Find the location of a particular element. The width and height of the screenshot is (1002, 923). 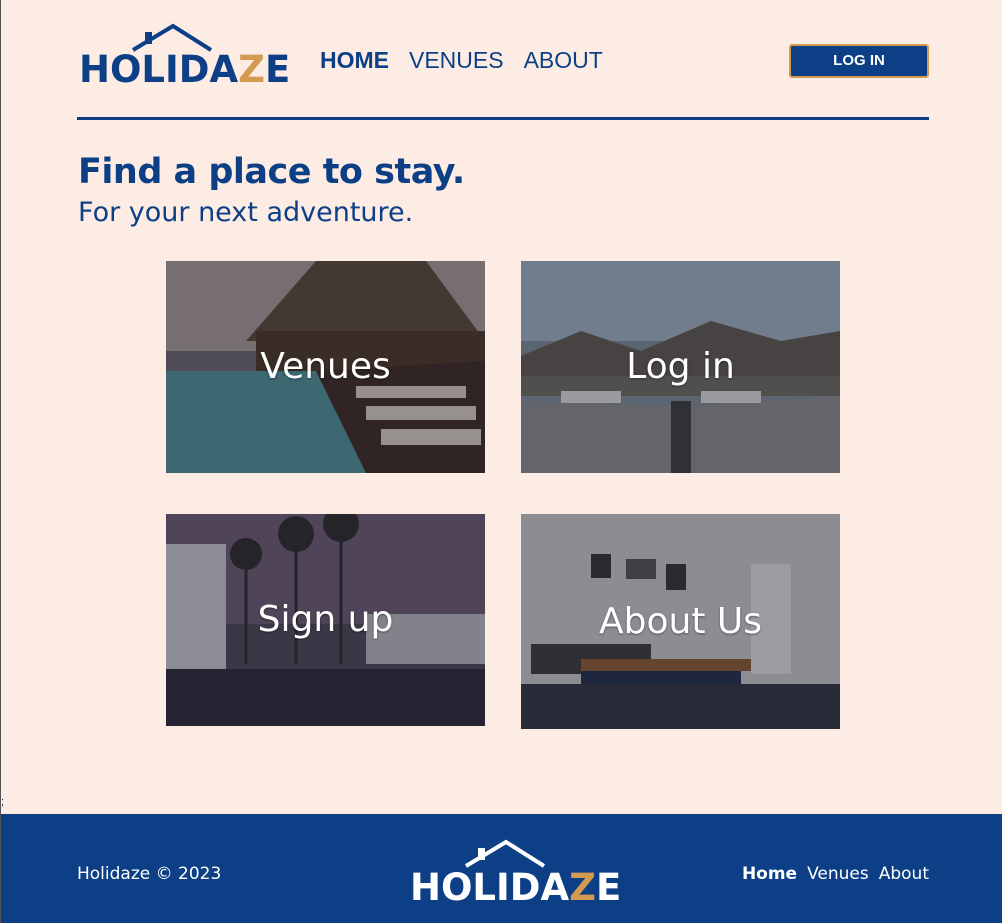

copyright-text: Holidaze © 2023 is located at coordinates (149, 874).